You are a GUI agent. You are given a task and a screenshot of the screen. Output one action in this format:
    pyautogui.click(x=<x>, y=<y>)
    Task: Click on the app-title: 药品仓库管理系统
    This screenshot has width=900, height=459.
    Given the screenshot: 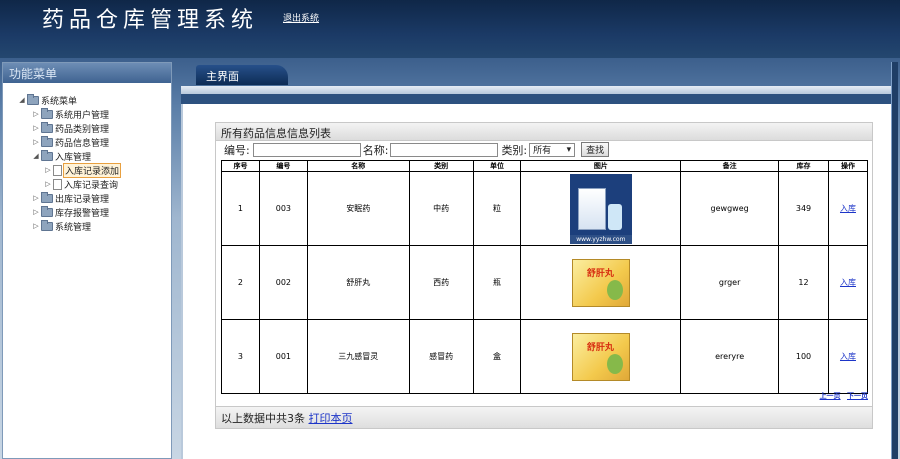 What is the action you would take?
    pyautogui.click(x=150, y=20)
    